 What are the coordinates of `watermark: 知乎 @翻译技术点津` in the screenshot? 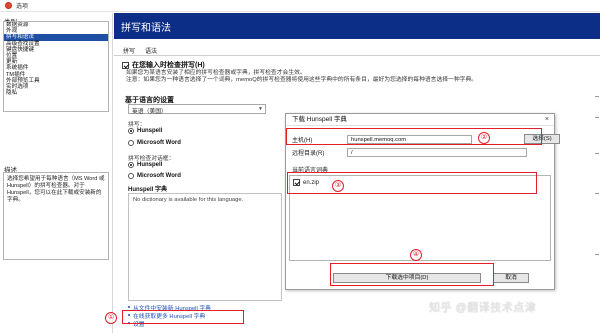 It's located at (483, 308).